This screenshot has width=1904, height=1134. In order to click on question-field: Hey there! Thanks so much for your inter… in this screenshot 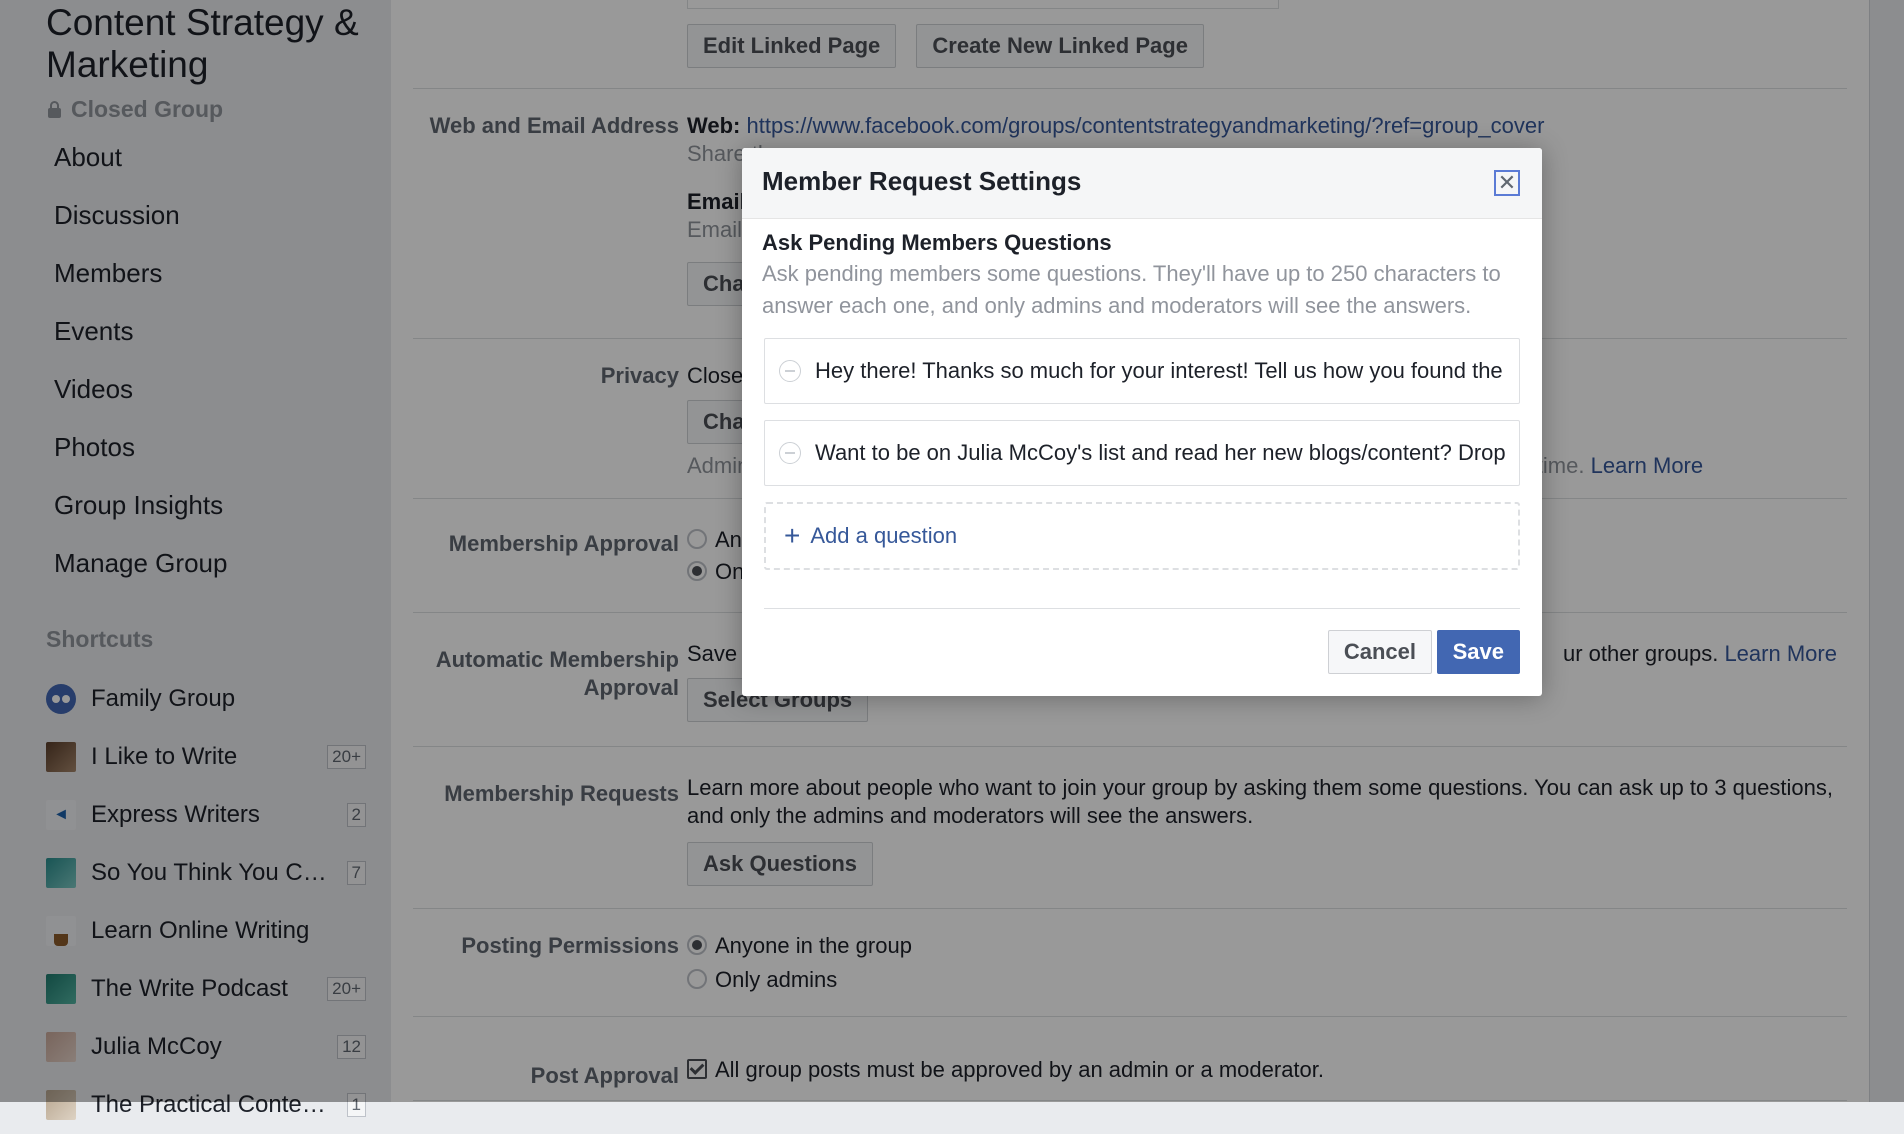, I will do `click(1142, 371)`.